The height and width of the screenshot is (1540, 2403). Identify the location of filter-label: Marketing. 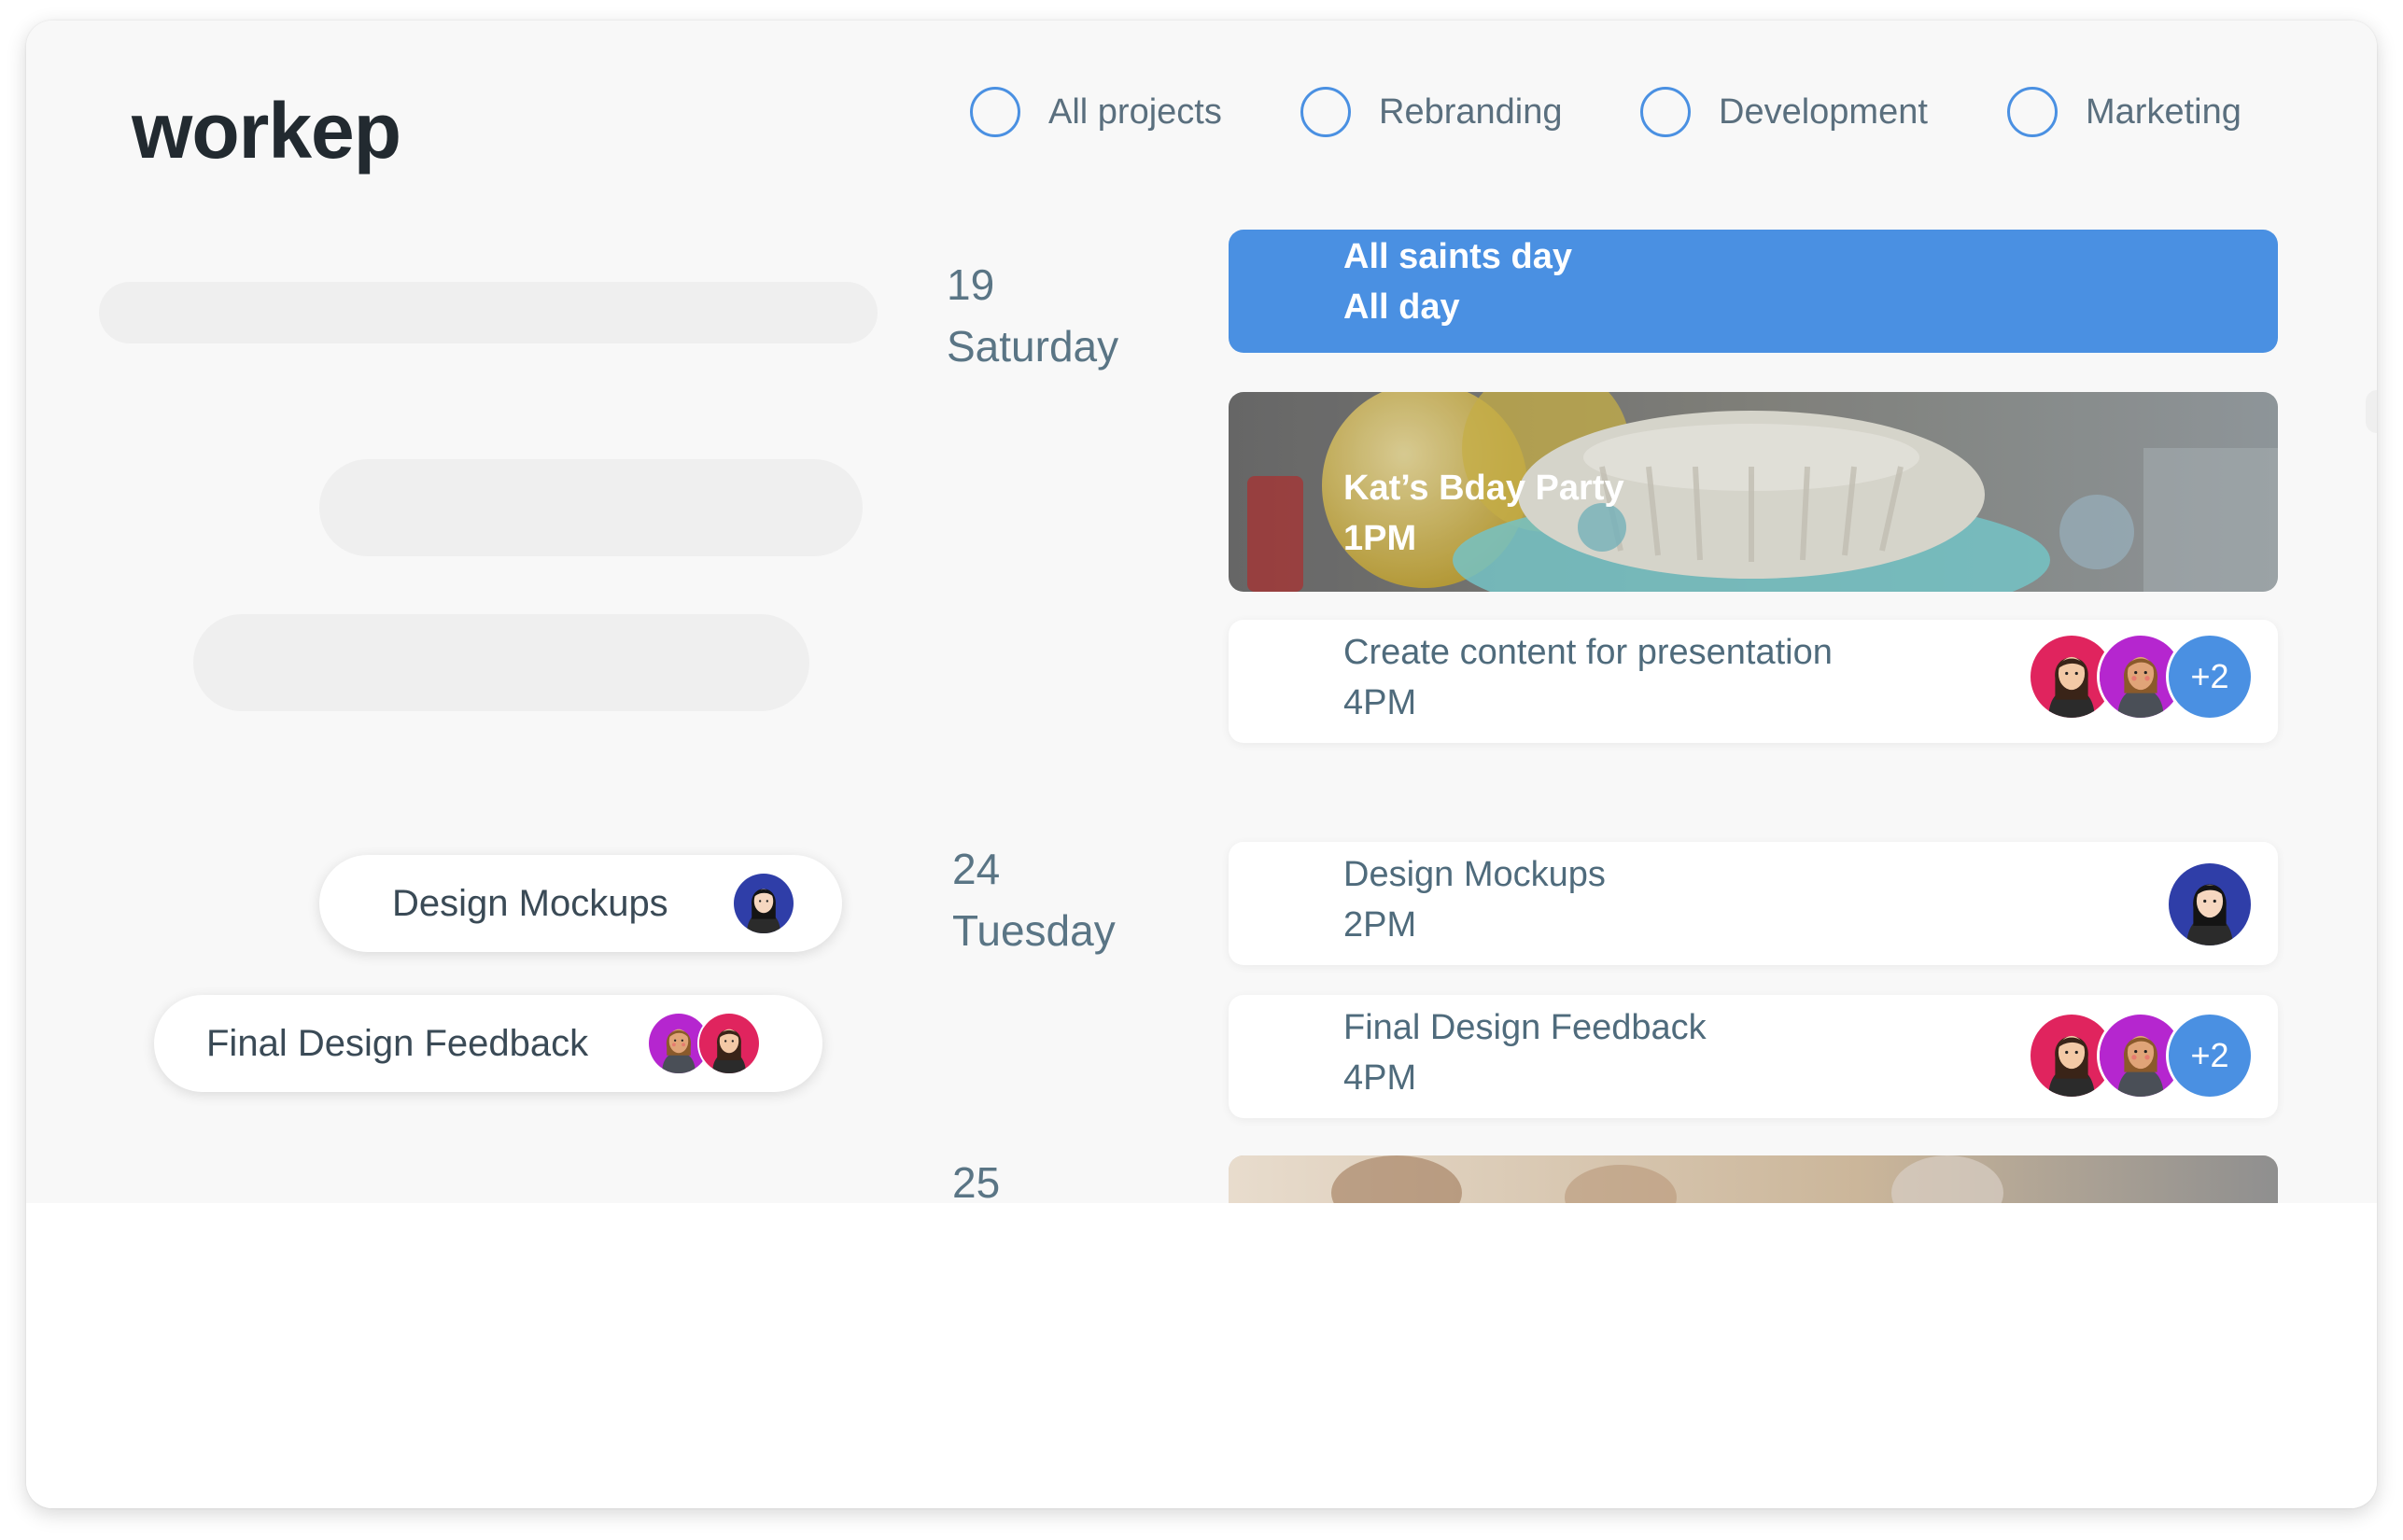
(2163, 111).